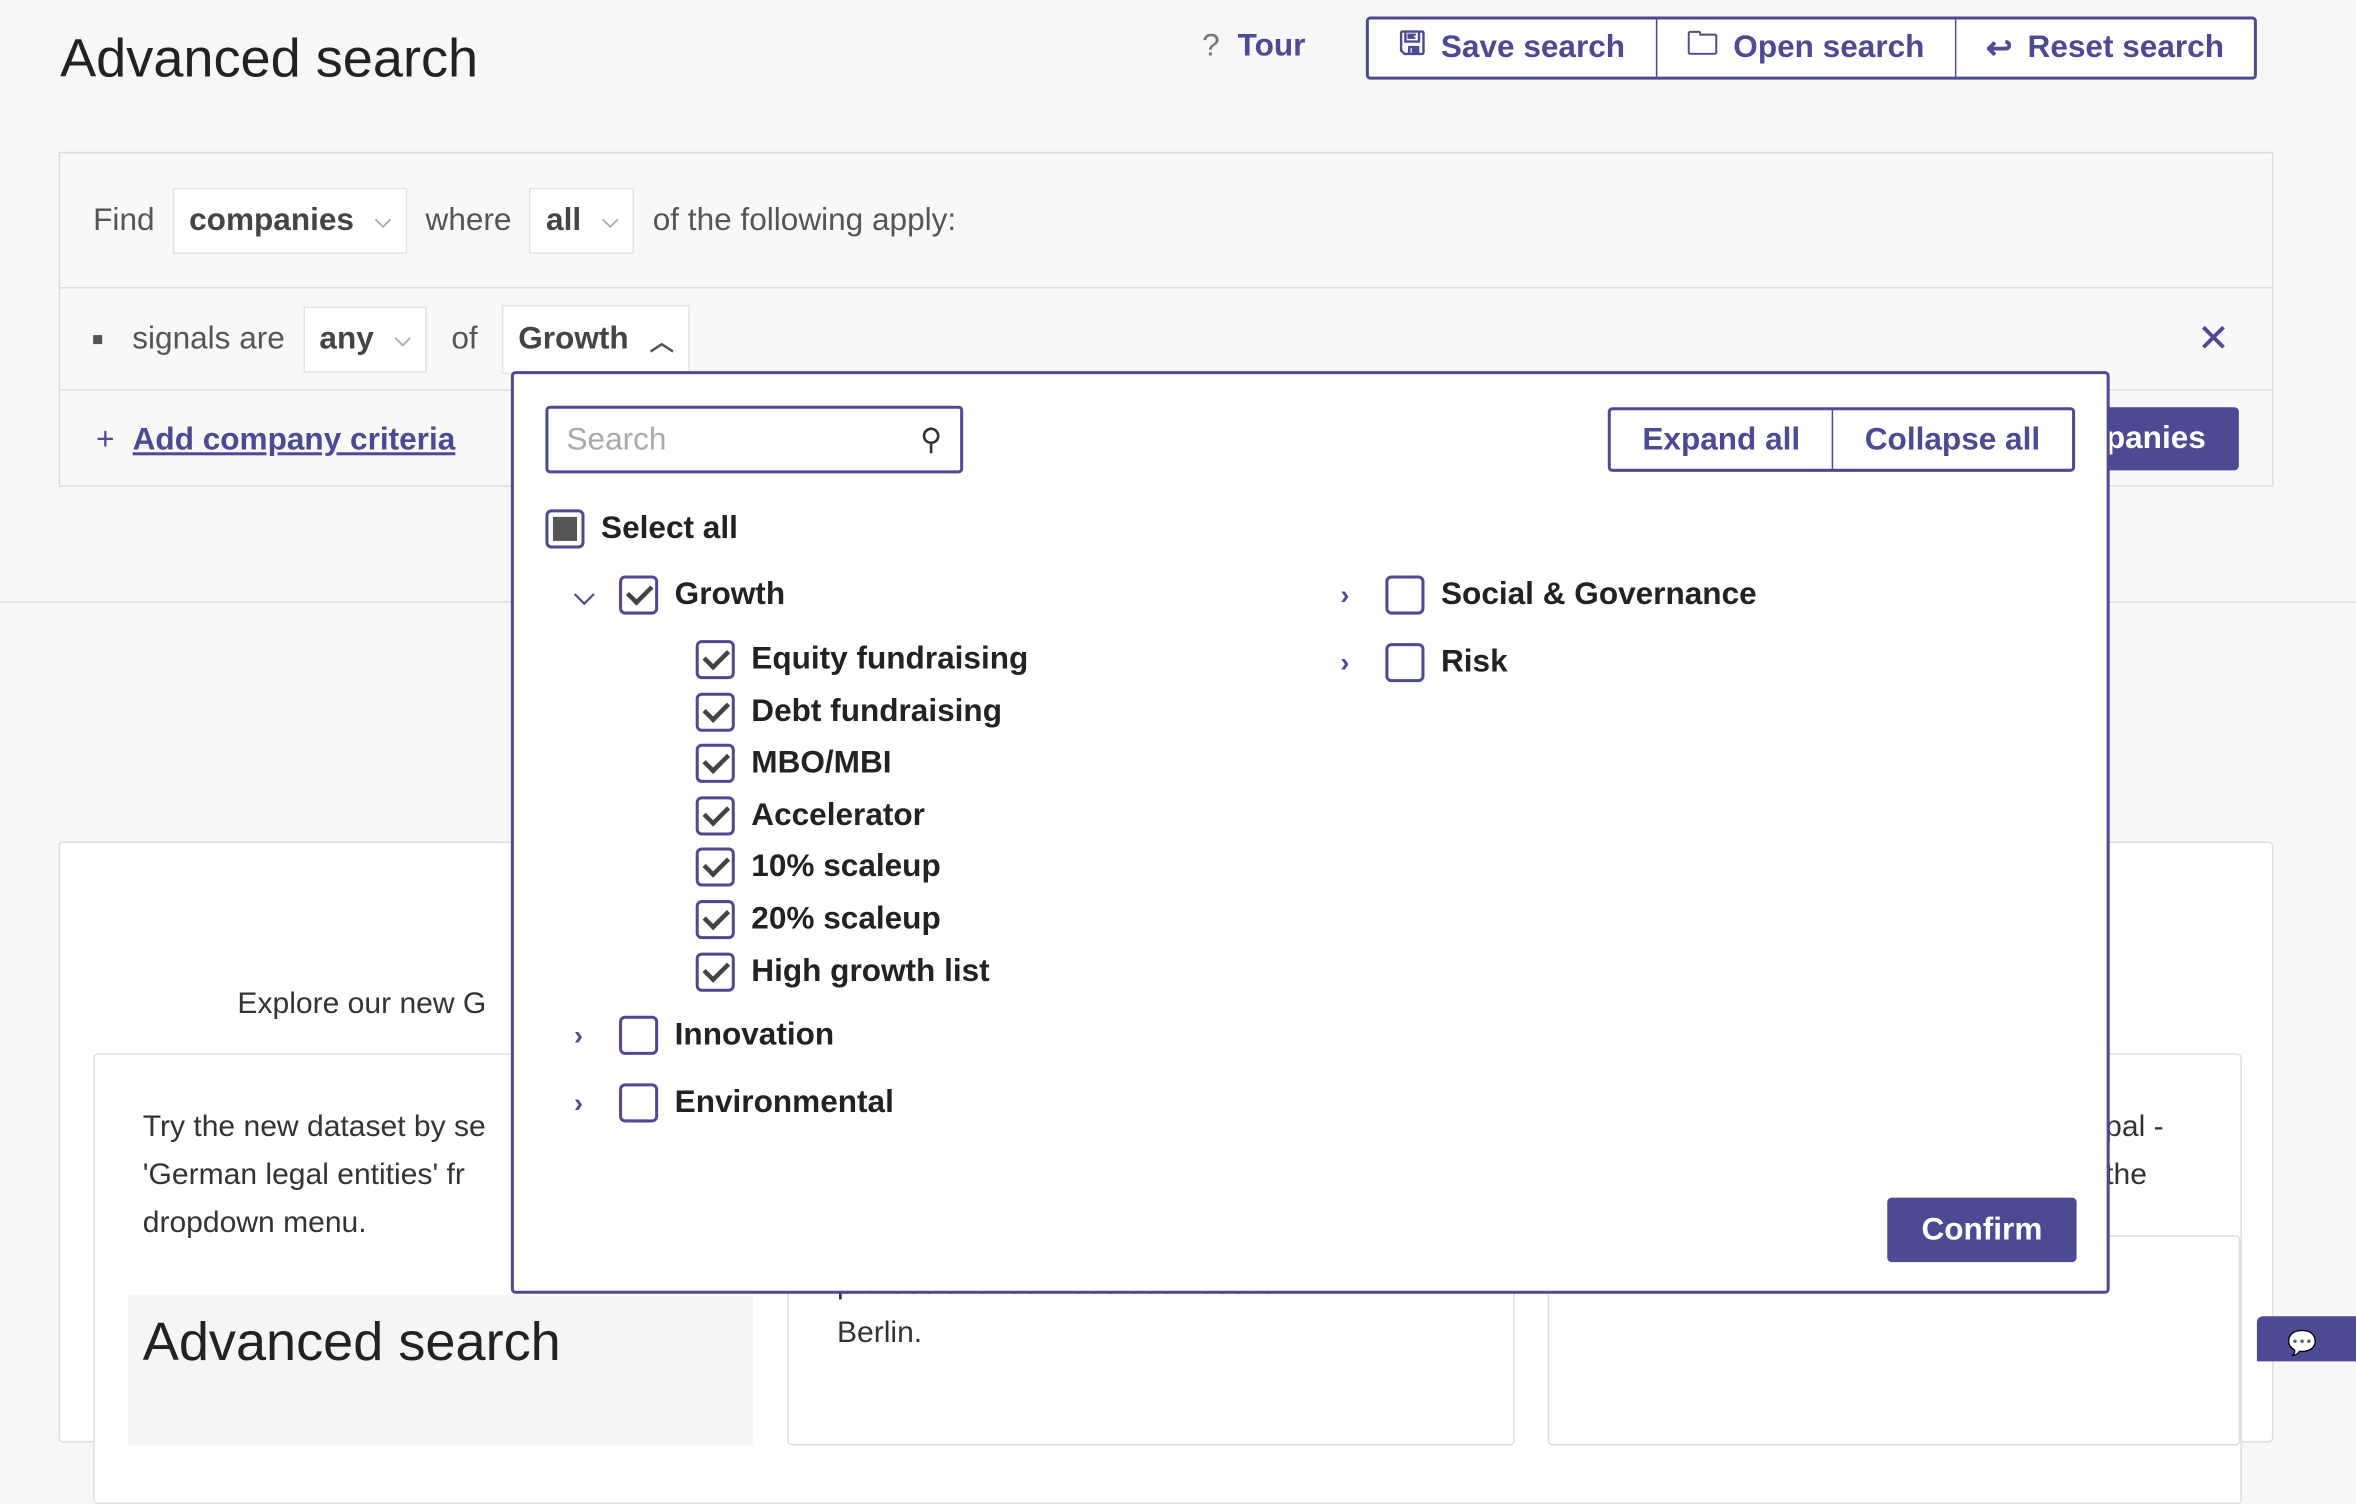  What do you see at coordinates (804, 219) in the screenshot?
I see `tail-label: of the following apply:` at bounding box center [804, 219].